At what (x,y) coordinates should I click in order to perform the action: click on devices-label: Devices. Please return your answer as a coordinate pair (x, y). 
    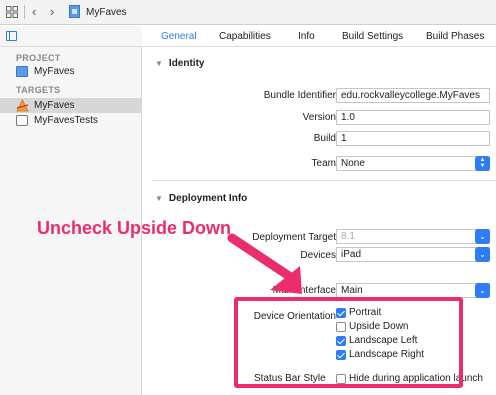
    Looking at the image, I should click on (318, 255).